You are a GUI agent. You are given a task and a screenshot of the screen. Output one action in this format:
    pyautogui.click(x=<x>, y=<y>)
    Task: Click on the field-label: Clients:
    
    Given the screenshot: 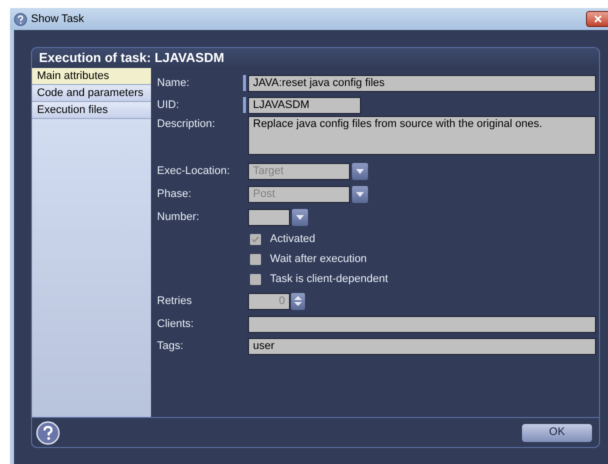 What is the action you would take?
    pyautogui.click(x=176, y=324)
    